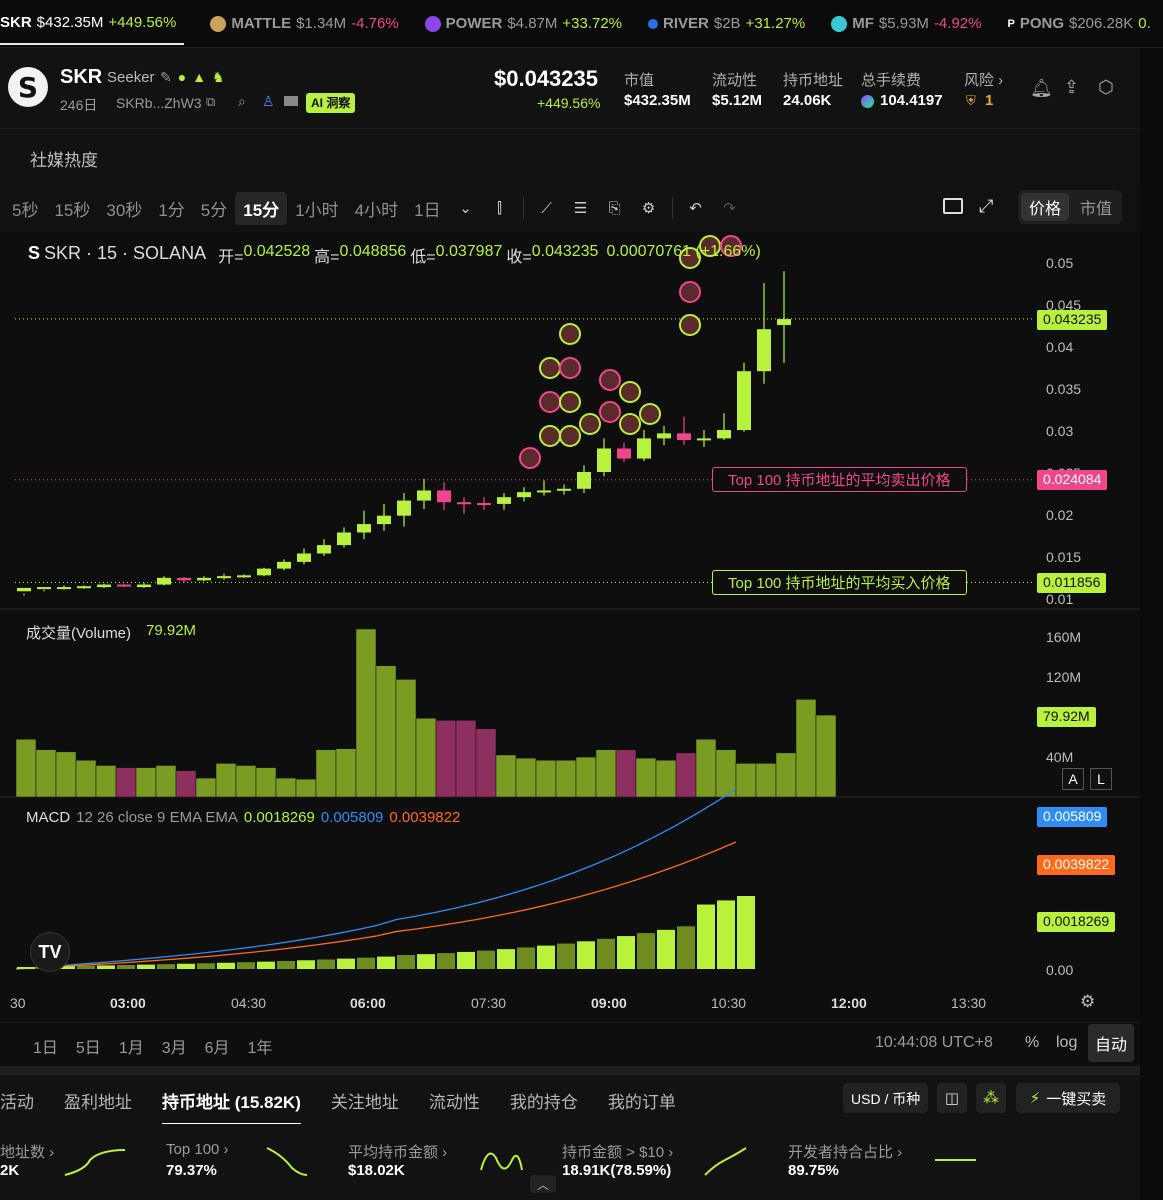 This screenshot has height=1200, width=1163. I want to click on quick-buy-label: 一键买卖, so click(1076, 1099).